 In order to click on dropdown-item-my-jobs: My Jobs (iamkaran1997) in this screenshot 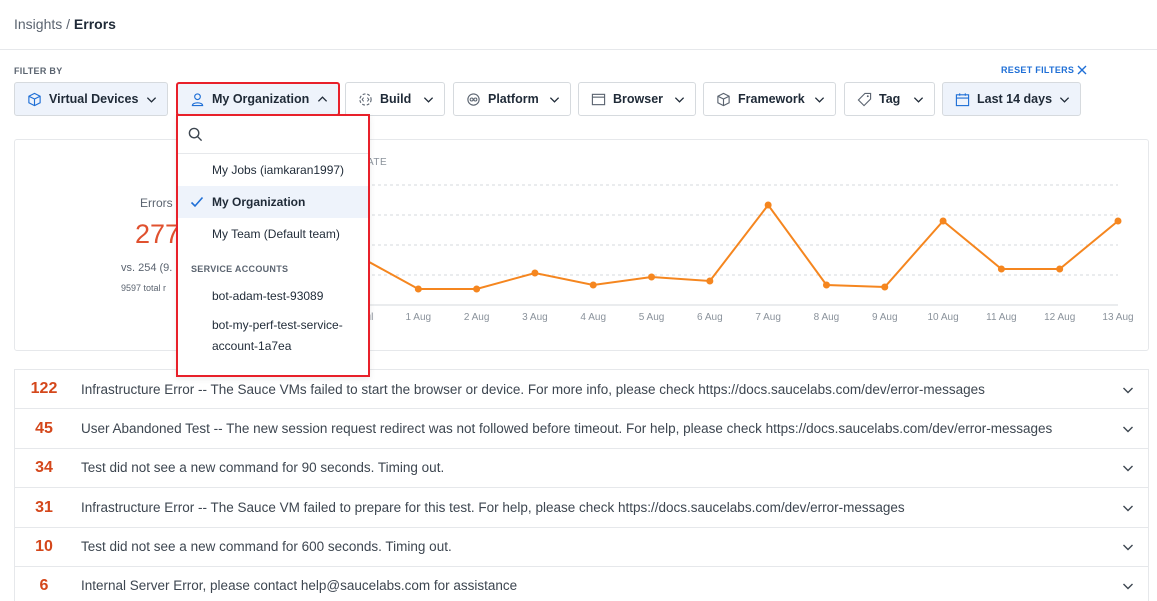, I will do `click(273, 170)`.